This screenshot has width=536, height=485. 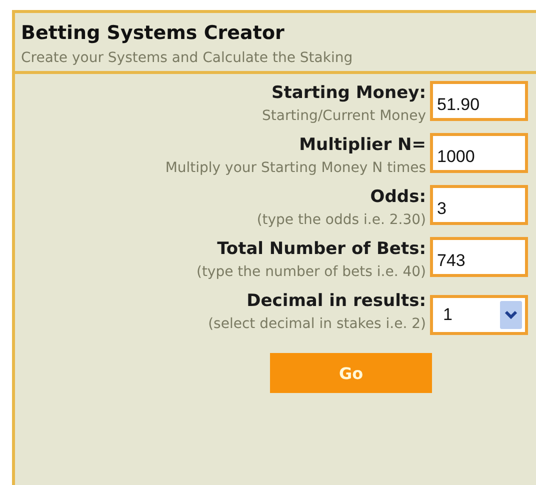 What do you see at coordinates (479, 315) in the screenshot?
I see `decimal-dropdown: 1` at bounding box center [479, 315].